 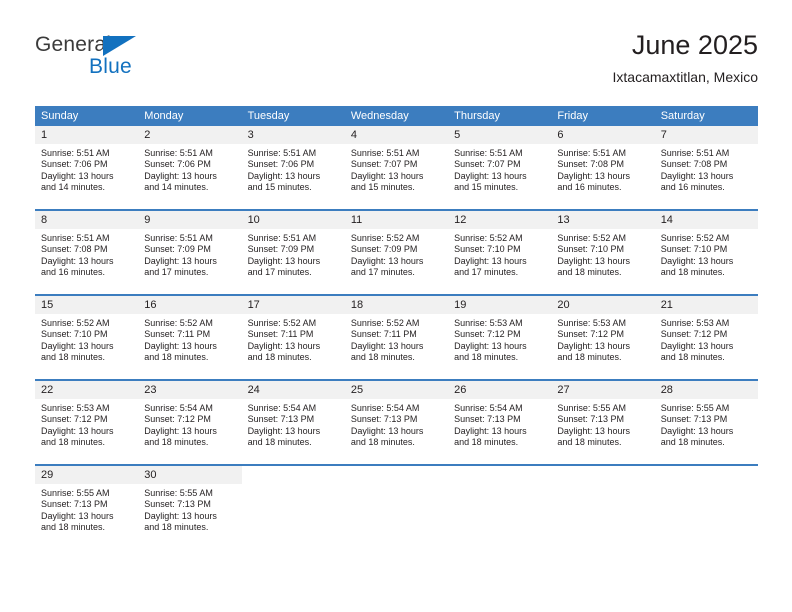 What do you see at coordinates (74, 164) in the screenshot?
I see `day-detail-sunset: Sunset: 7:06 PM` at bounding box center [74, 164].